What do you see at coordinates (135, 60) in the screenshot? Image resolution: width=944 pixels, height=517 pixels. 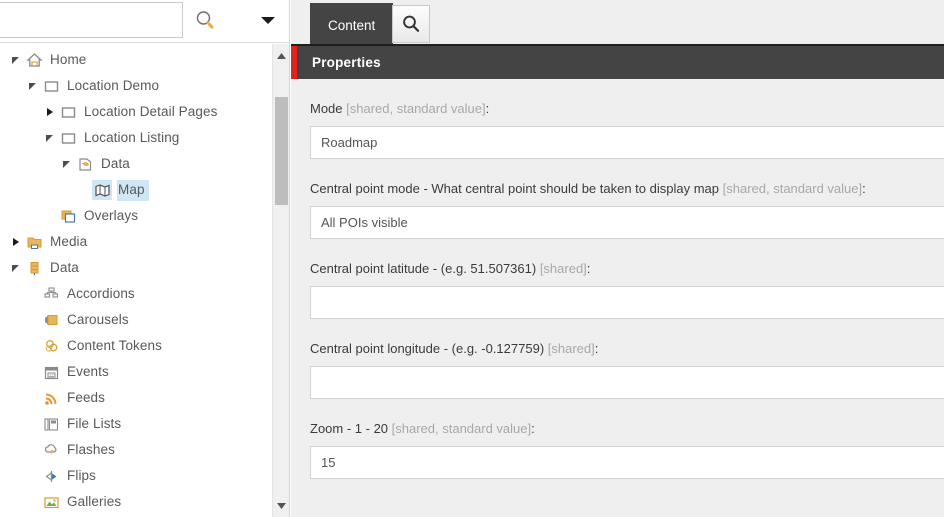 I see `tree-node-home: Home` at bounding box center [135, 60].